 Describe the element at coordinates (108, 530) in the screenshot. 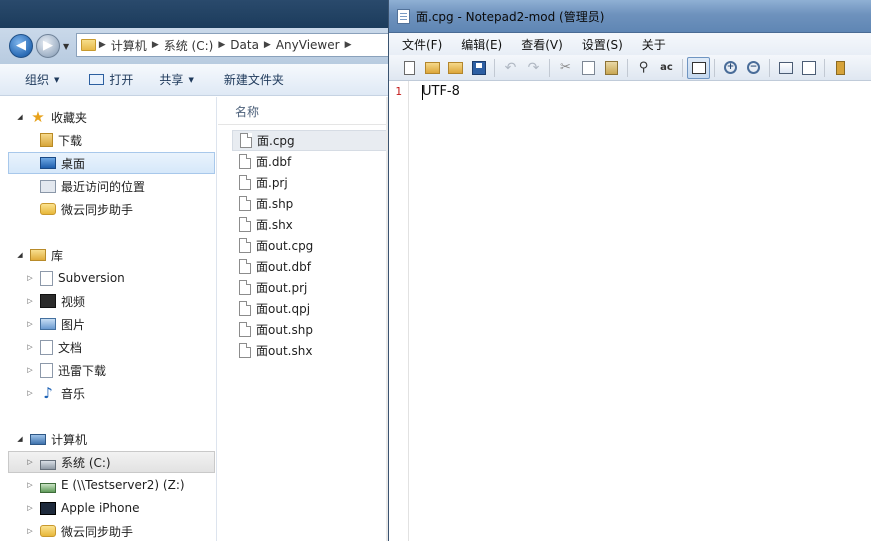

I see `tree-item-weiyun-computer: ▷ 微云同步助手` at that location.